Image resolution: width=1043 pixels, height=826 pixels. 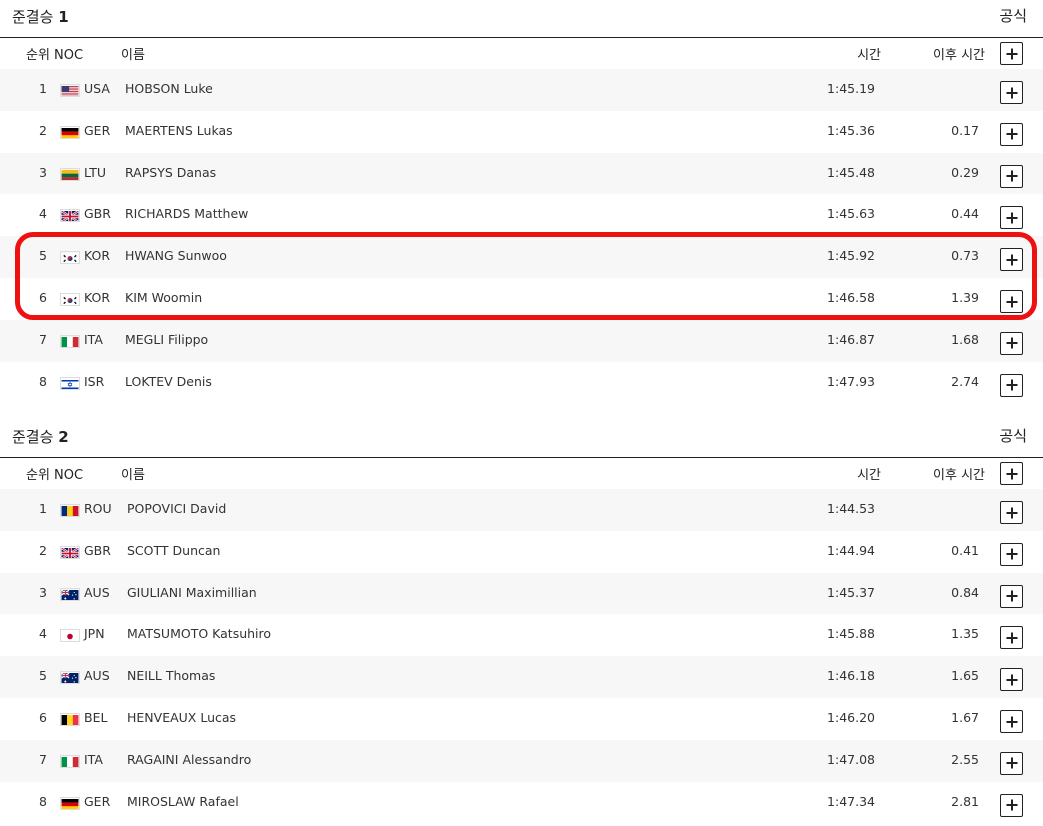 What do you see at coordinates (521, 19) in the screenshot?
I see `section-header: 준결승 1 공식` at bounding box center [521, 19].